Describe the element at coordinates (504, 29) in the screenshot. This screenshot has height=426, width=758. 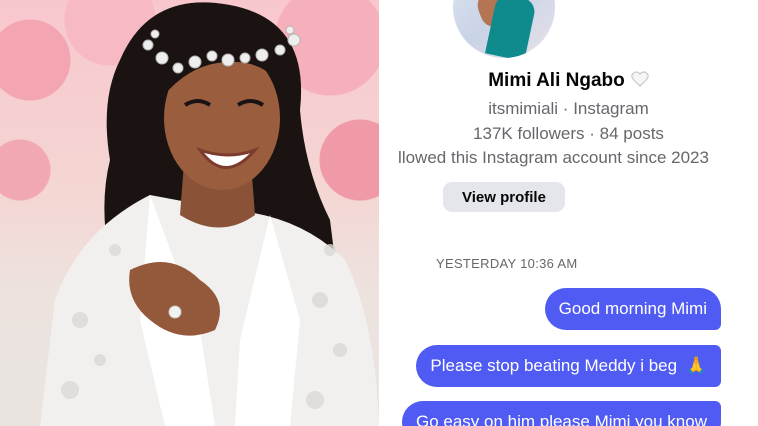
I see `profile-avatar` at that location.